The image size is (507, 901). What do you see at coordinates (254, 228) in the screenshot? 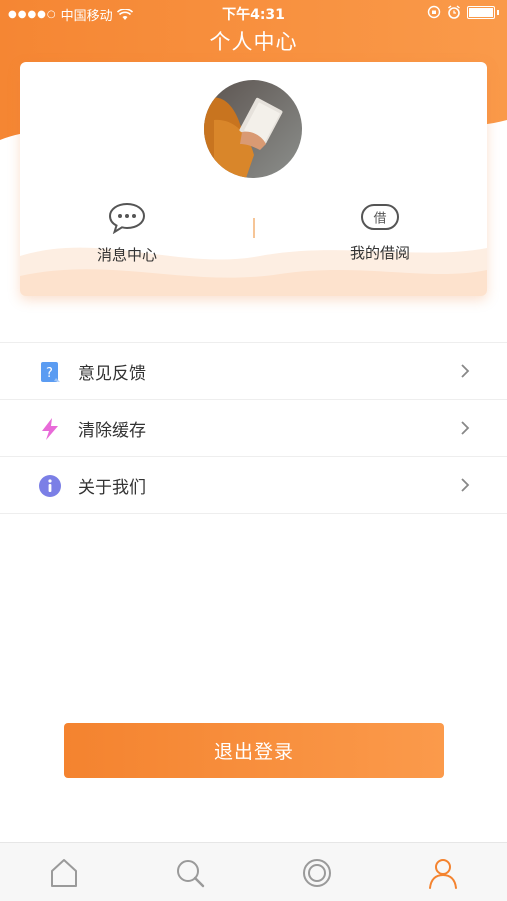
I see `action-divider` at bounding box center [254, 228].